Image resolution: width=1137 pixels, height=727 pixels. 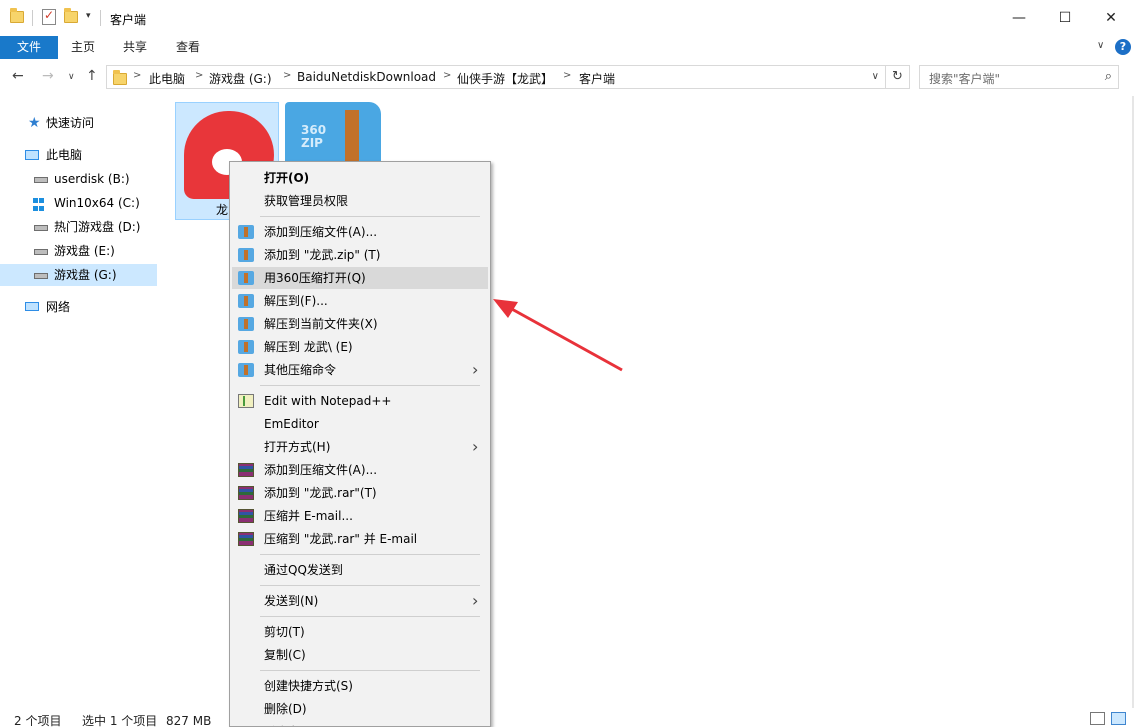 I want to click on menu-item-label: 删除(D), so click(x=285, y=709).